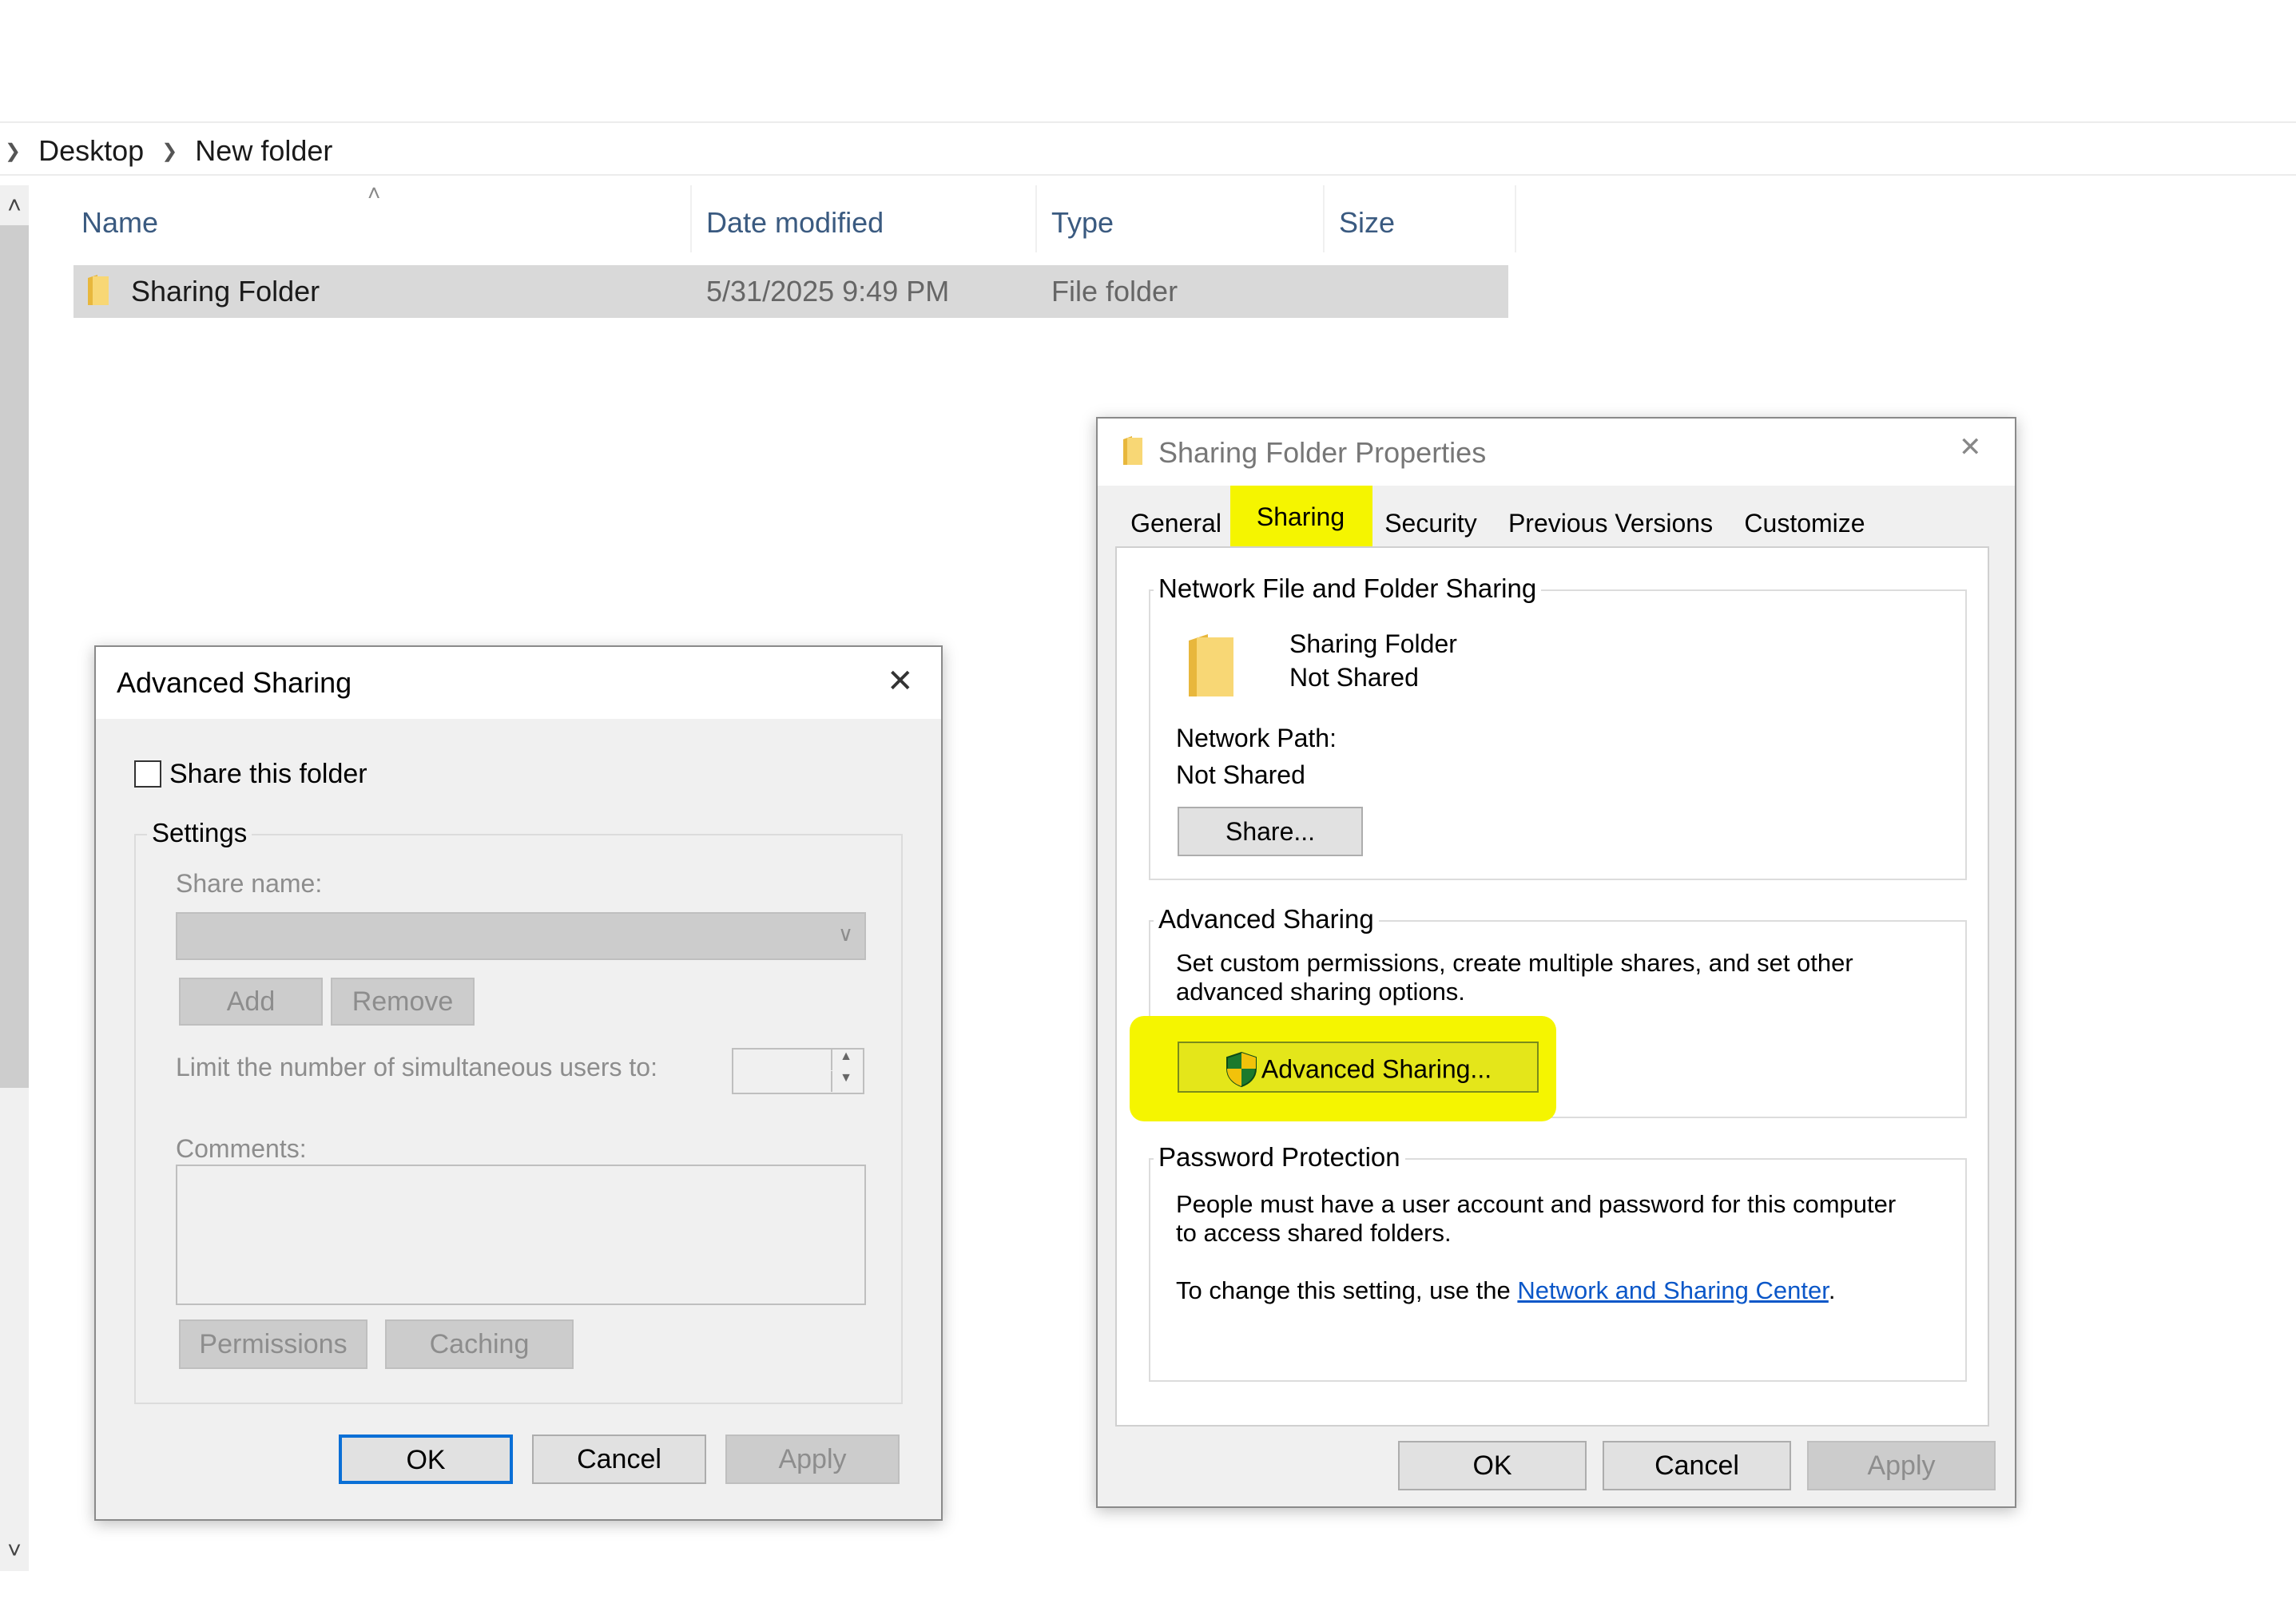  I want to click on shared-folder-name: Sharing Folder, so click(1373, 643).